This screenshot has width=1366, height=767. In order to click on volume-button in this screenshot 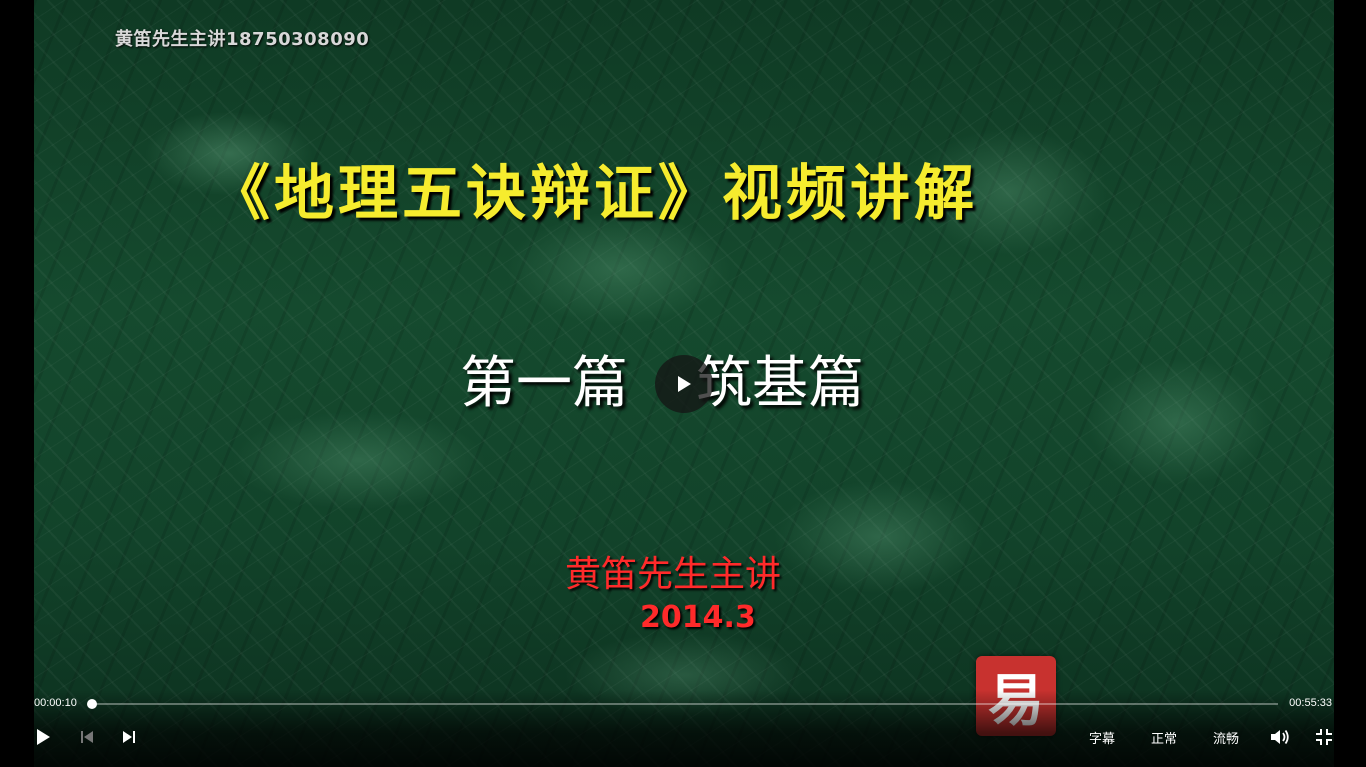, I will do `click(1280, 737)`.